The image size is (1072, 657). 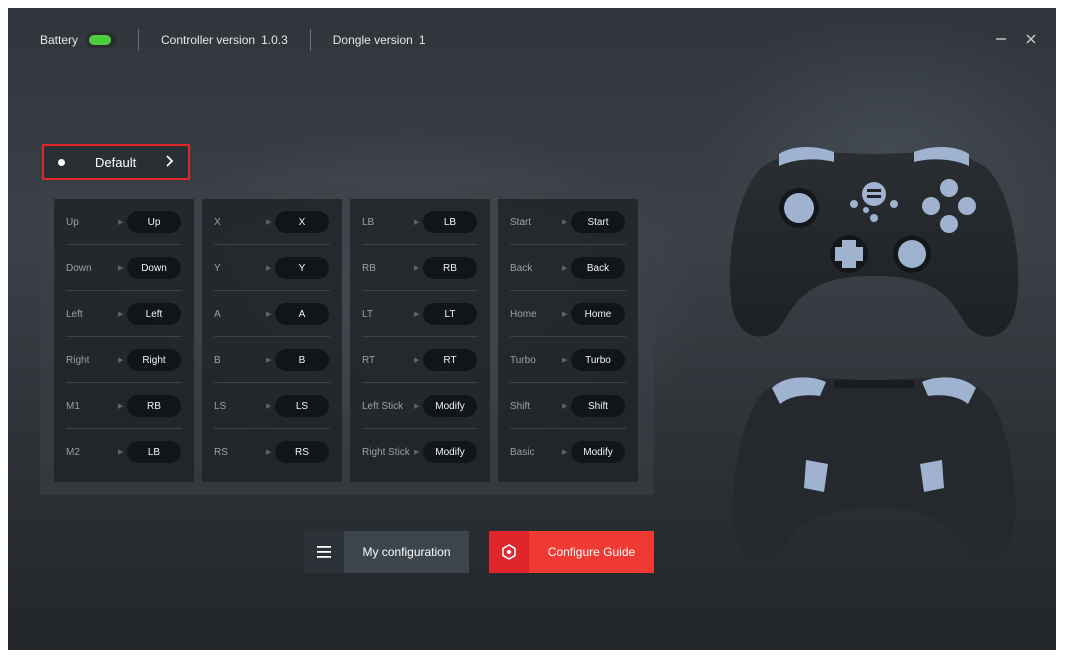 I want to click on input-label: M2, so click(x=73, y=452).